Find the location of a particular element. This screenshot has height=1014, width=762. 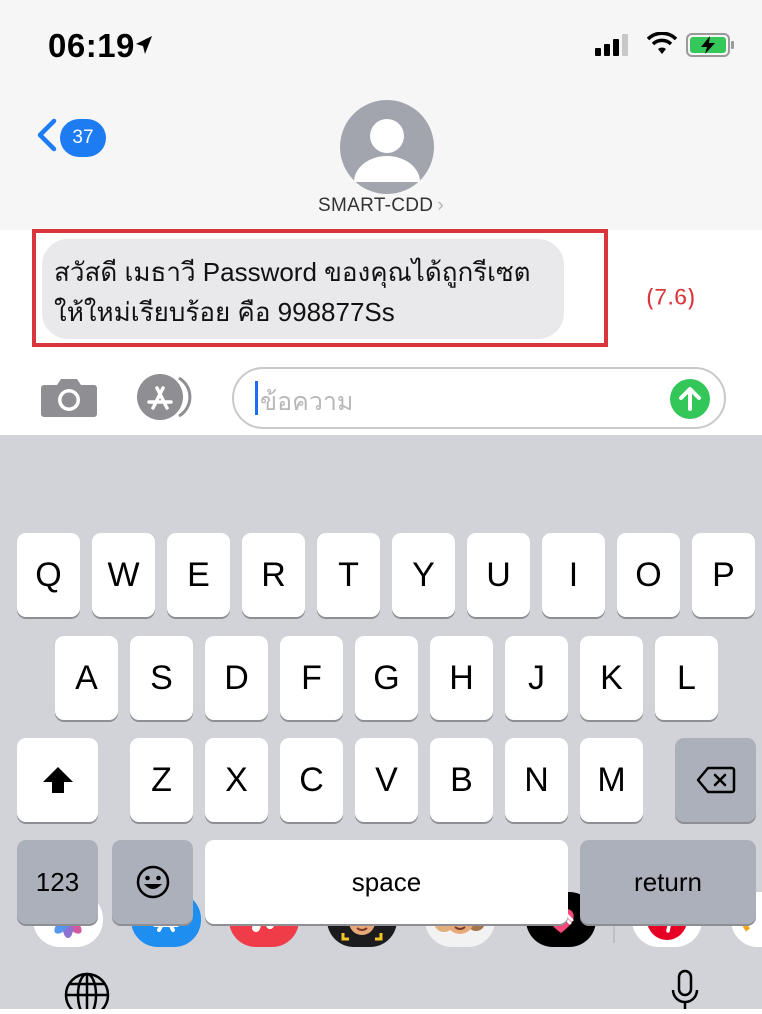

back-button: 37 is located at coordinates (71, 137).